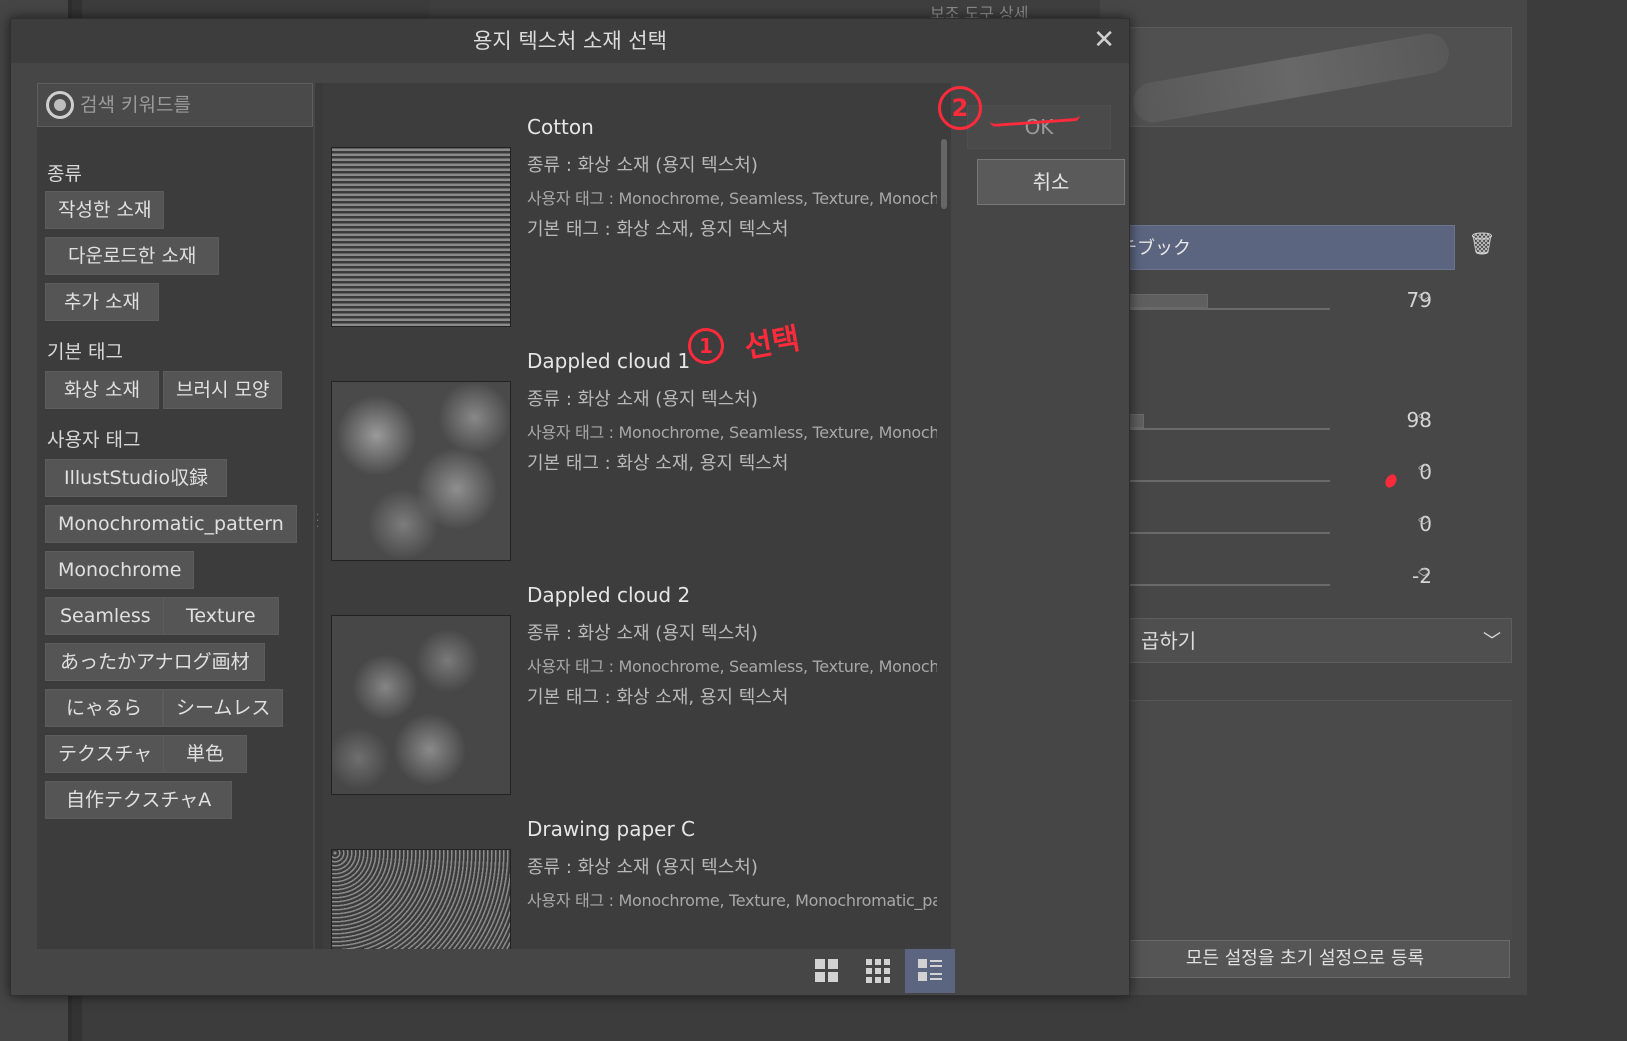  Describe the element at coordinates (104, 708) in the screenshot. I see `tag-user: にゃるら` at that location.